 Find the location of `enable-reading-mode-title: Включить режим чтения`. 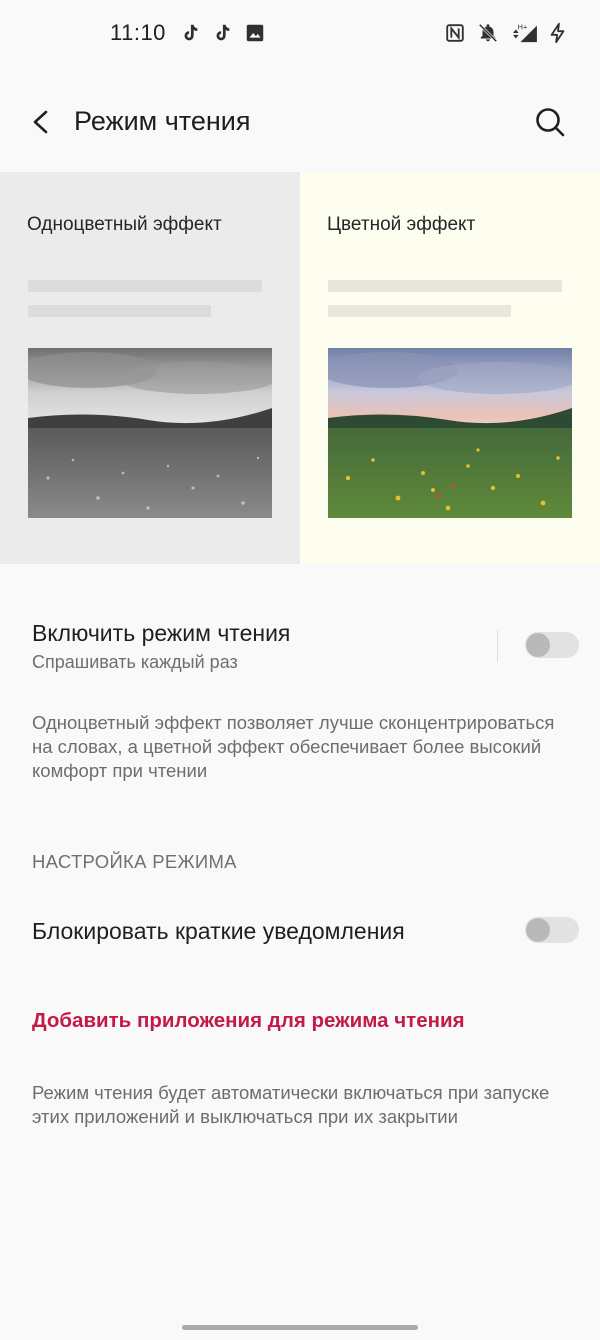

enable-reading-mode-title: Включить режим чтения is located at coordinates (161, 633).